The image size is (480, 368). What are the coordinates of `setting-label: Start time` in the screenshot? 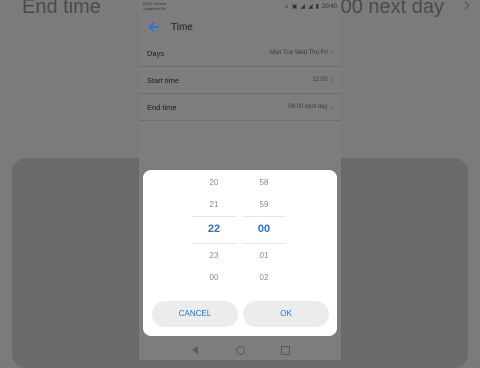 It's located at (163, 80).